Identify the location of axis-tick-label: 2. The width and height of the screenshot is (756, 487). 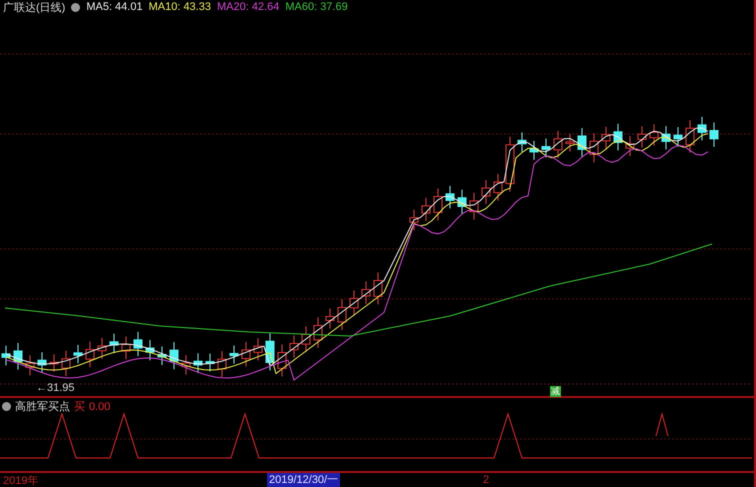
(486, 480).